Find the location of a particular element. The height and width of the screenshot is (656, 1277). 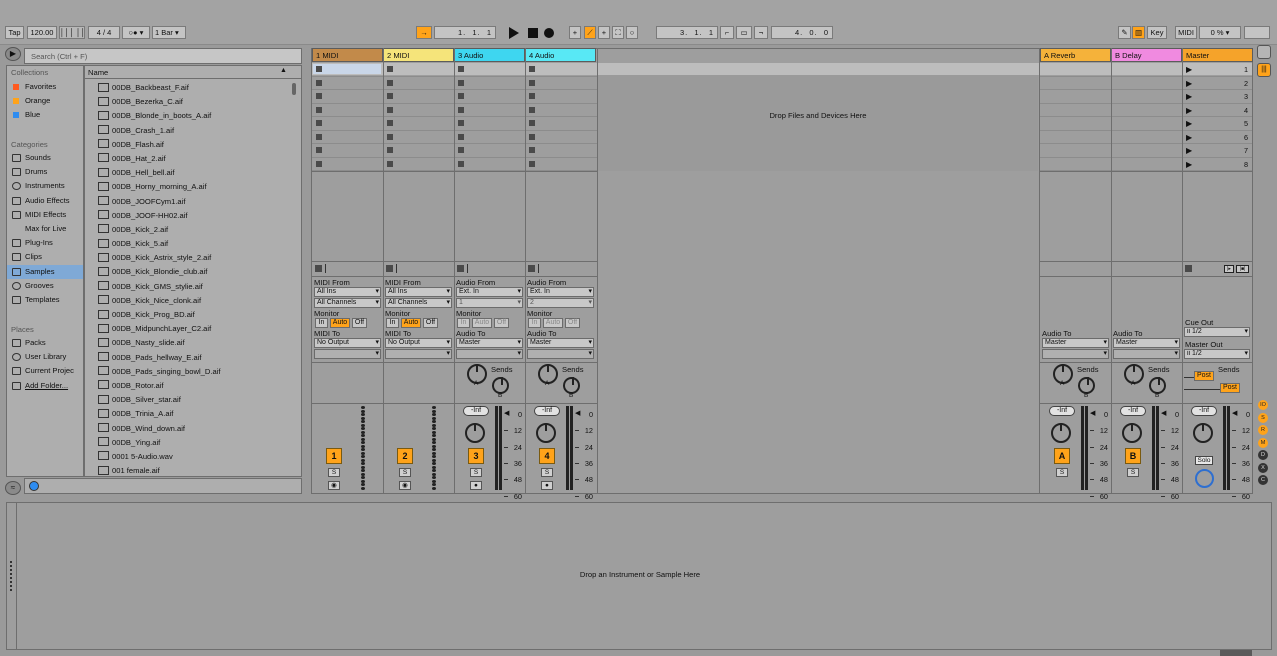

scene-number: 5 is located at coordinates (1243, 123).